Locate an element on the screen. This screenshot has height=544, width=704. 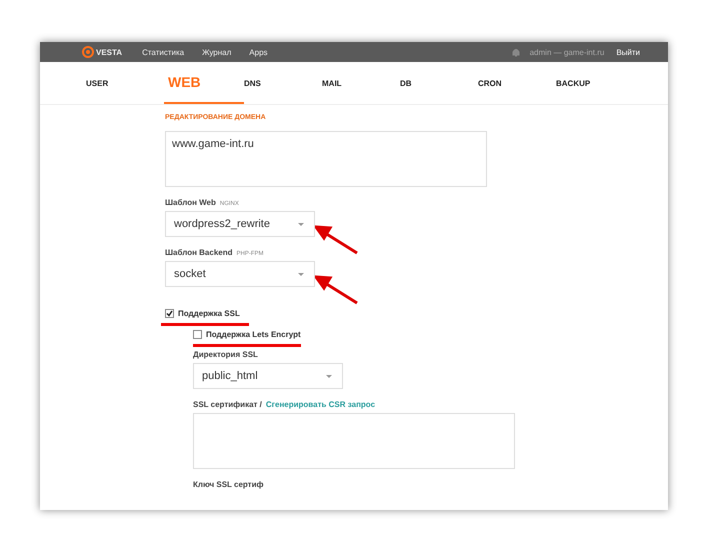
tab: CRON is located at coordinates (517, 83).